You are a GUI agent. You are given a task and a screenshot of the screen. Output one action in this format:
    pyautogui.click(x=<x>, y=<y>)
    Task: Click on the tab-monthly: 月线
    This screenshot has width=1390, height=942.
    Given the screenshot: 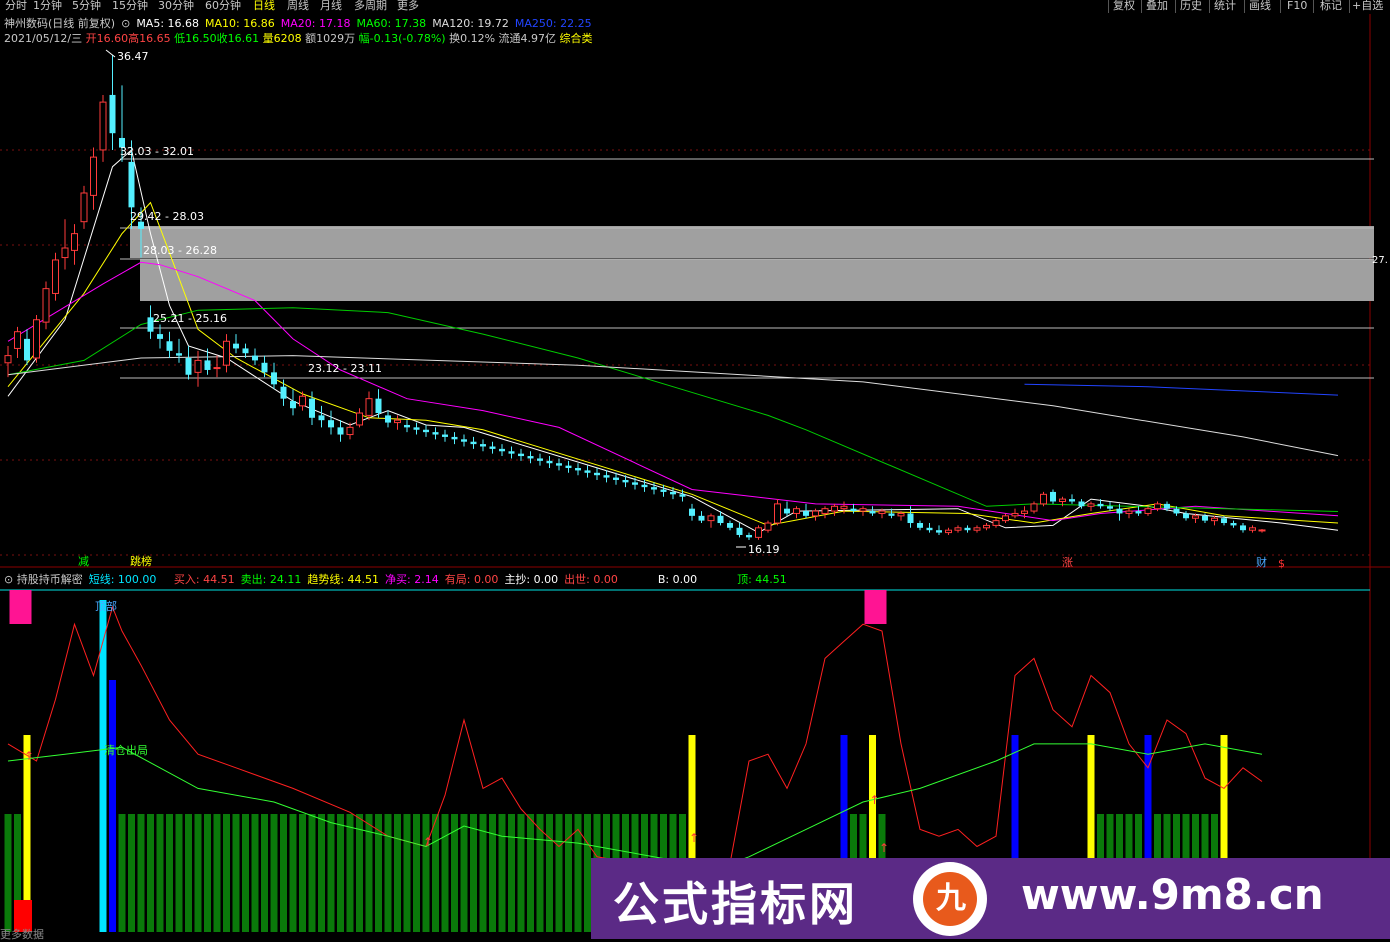 What is the action you would take?
    pyautogui.click(x=331, y=6)
    